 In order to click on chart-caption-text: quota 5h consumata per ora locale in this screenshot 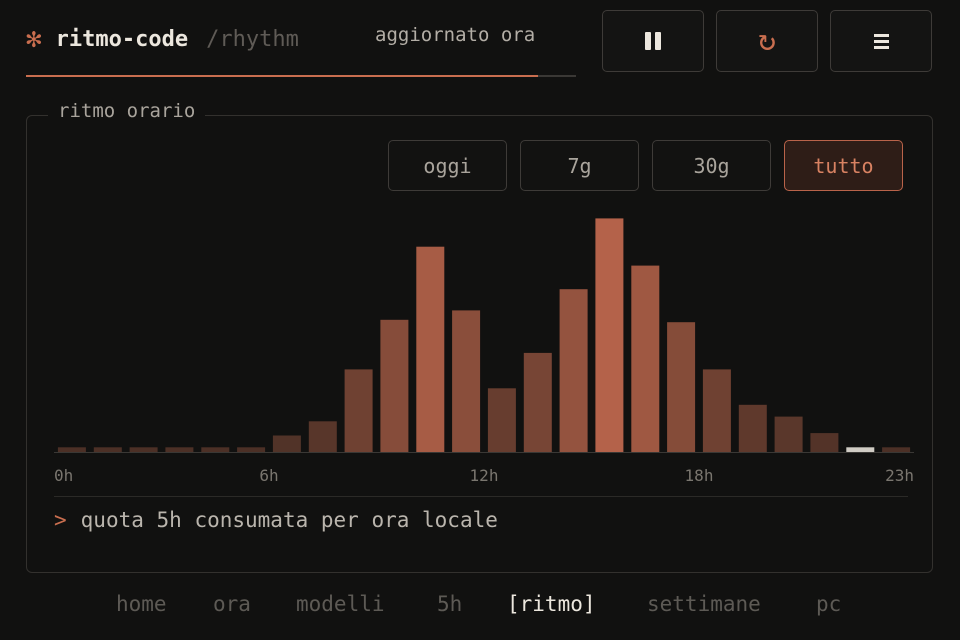, I will do `click(289, 520)`.